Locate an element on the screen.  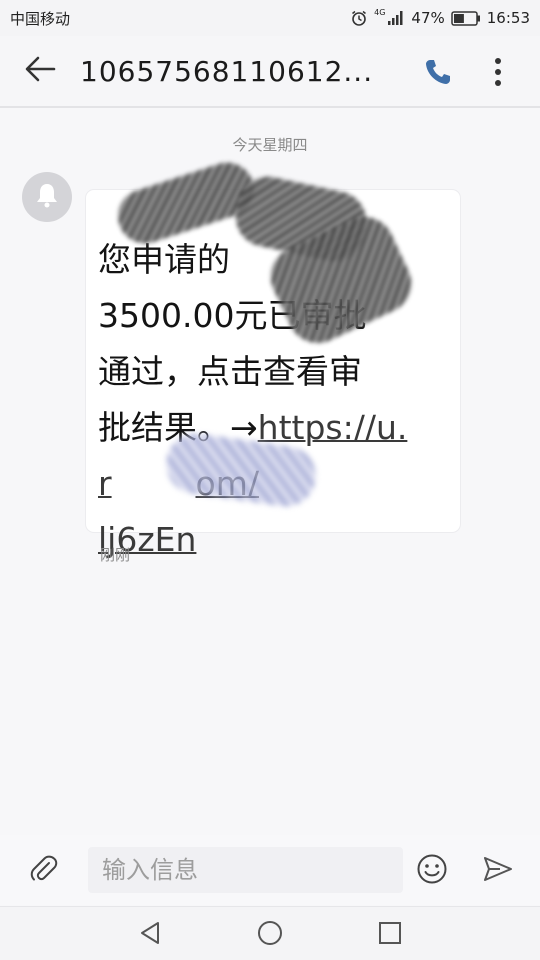
emoji-icon is located at coordinates (432, 871).